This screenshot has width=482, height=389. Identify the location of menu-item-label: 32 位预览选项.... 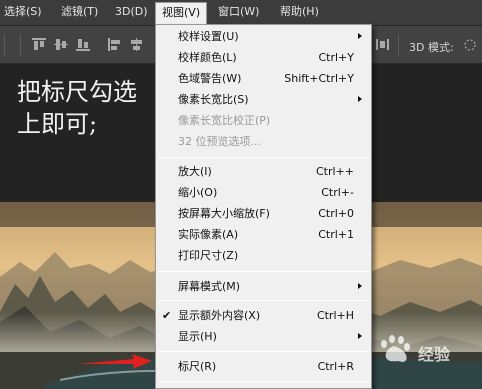
(219, 141).